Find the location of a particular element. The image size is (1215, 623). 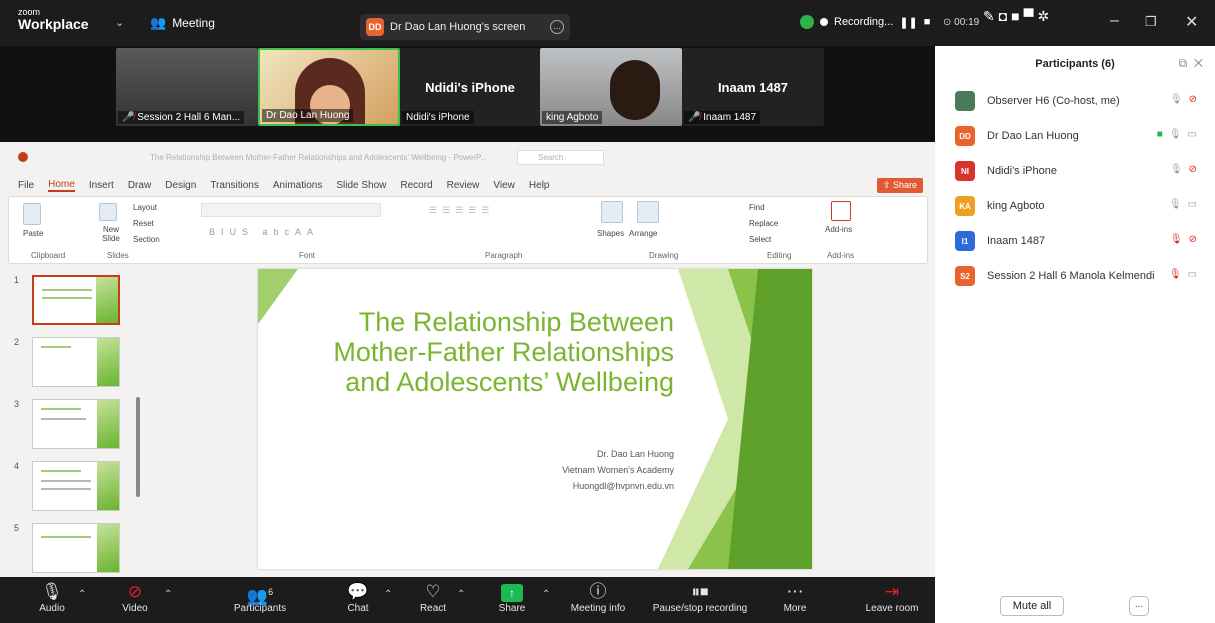

participant-row: S2 Session 2 Hall 6 Manola Kelmendi 🎙 ▭ is located at coordinates (1080, 276).